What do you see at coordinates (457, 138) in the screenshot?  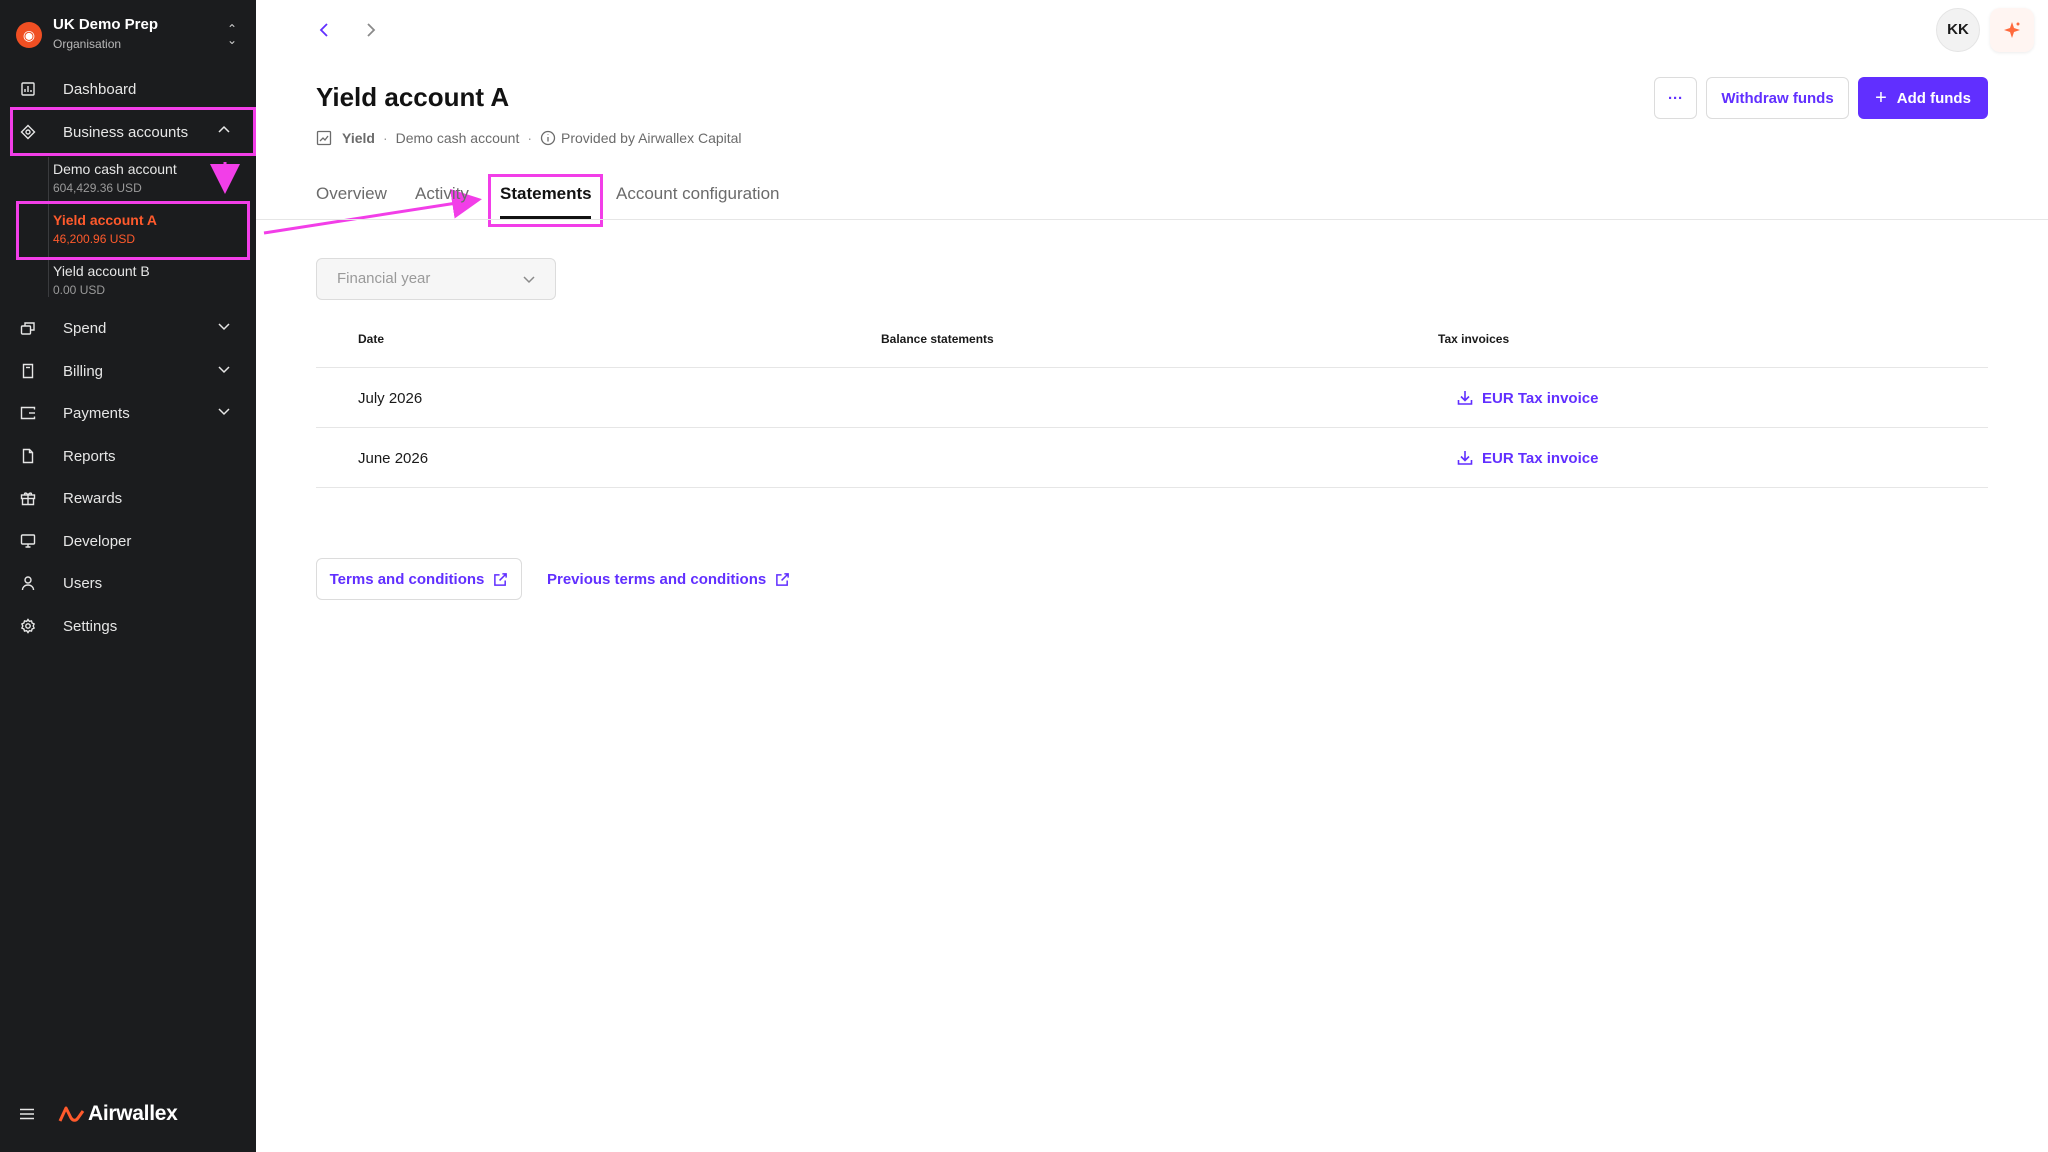 I see `linked-account: Demo cash account` at bounding box center [457, 138].